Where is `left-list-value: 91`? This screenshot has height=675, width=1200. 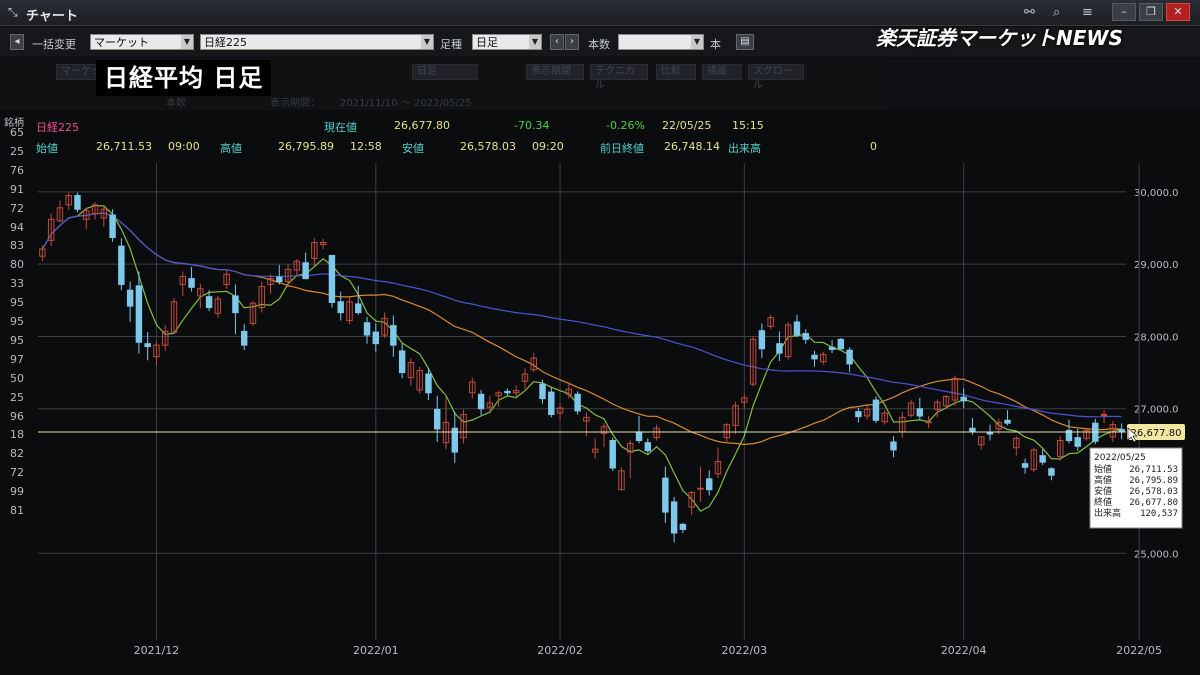
left-list-value: 91 is located at coordinates (17, 189).